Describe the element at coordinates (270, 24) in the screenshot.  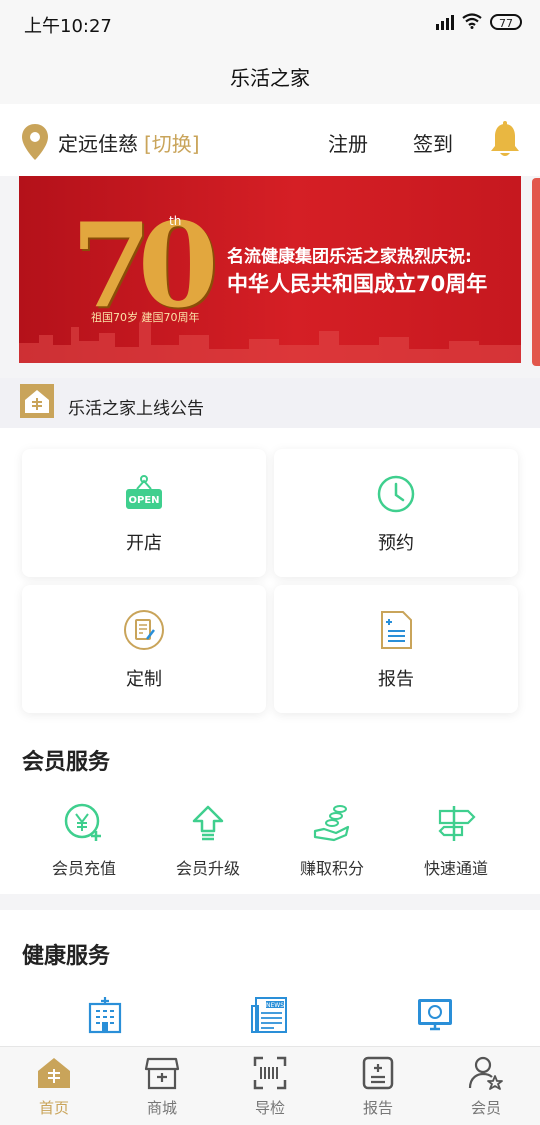
I see `status-bar: 上午10:27 77` at that location.